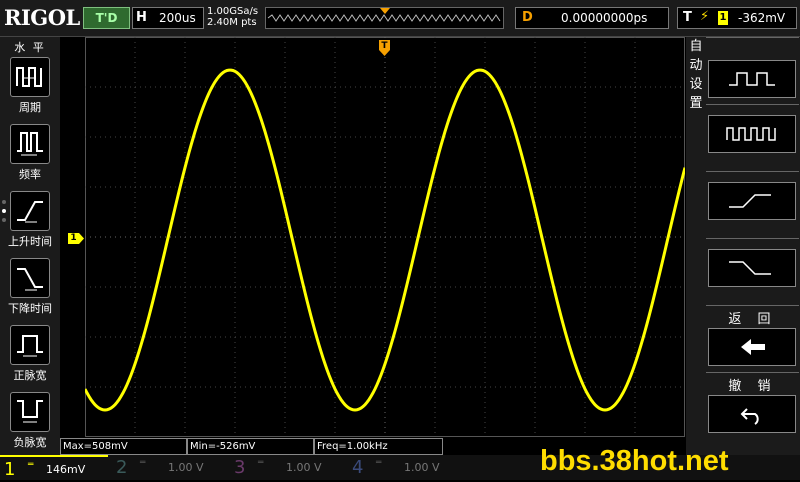  What do you see at coordinates (762, 18) in the screenshot?
I see `trigger-level: -362mV` at bounding box center [762, 18].